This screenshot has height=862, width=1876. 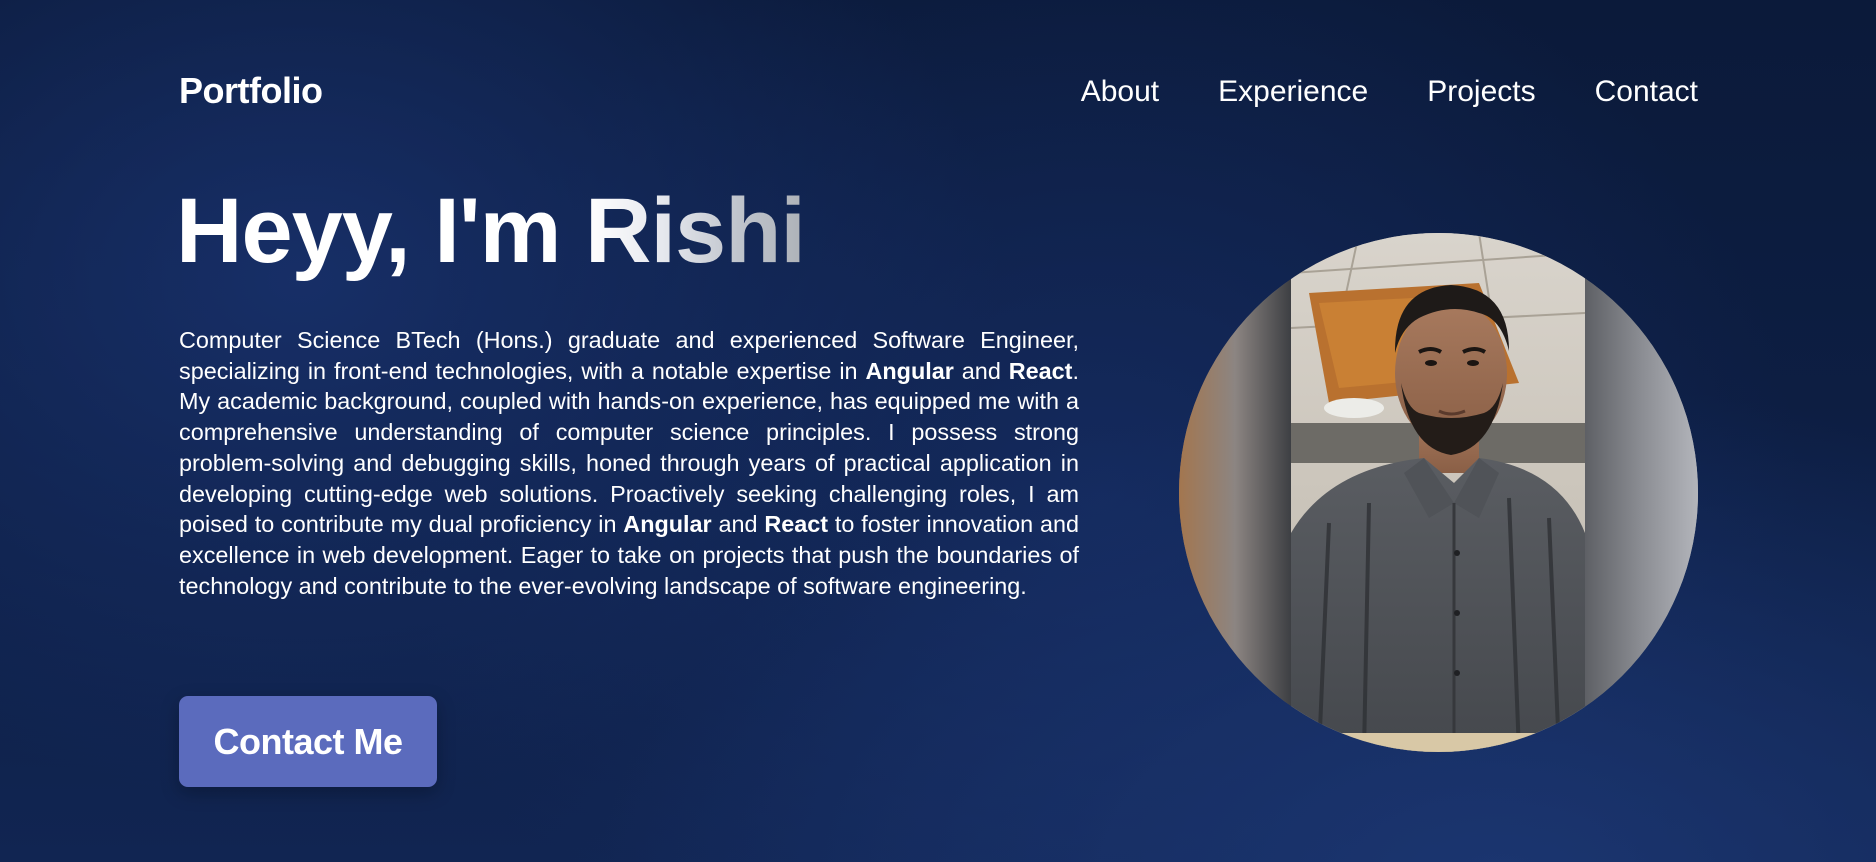 What do you see at coordinates (251, 91) in the screenshot?
I see `site-logo: Portfolio` at bounding box center [251, 91].